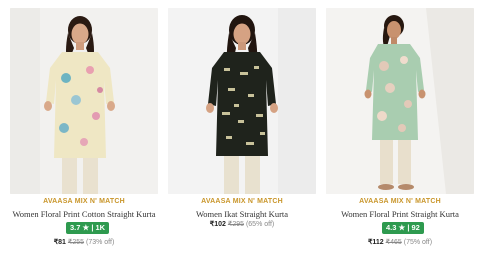  What do you see at coordinates (76, 242) in the screenshot?
I see `original-price: ₹255` at bounding box center [76, 242].